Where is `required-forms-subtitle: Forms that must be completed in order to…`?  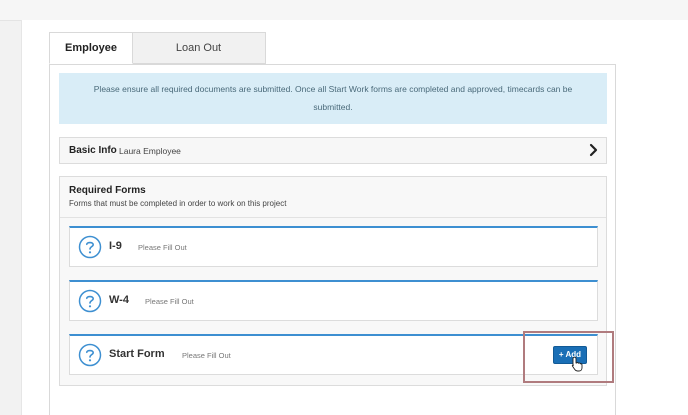 required-forms-subtitle: Forms that must be completed in order to… is located at coordinates (178, 203).